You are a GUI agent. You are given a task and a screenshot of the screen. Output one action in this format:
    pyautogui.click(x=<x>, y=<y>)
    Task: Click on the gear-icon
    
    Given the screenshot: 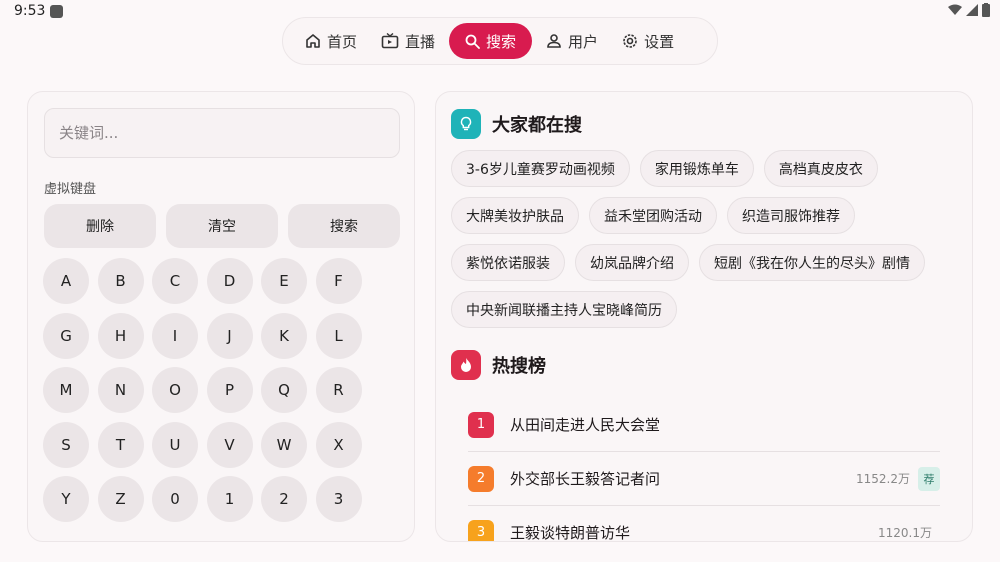 What is the action you would take?
    pyautogui.click(x=630, y=41)
    